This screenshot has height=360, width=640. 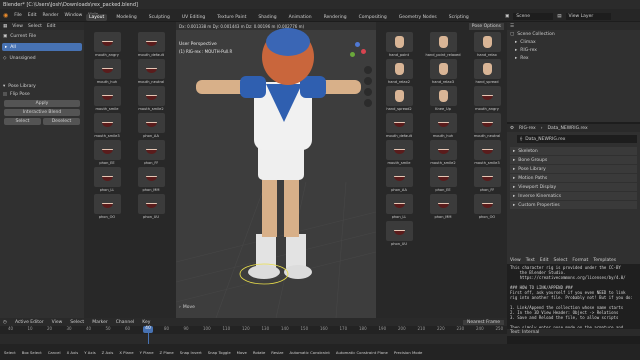 What do you see at coordinates (530, 260) in the screenshot?
I see `text-menu-text: Text` at bounding box center [530, 260].